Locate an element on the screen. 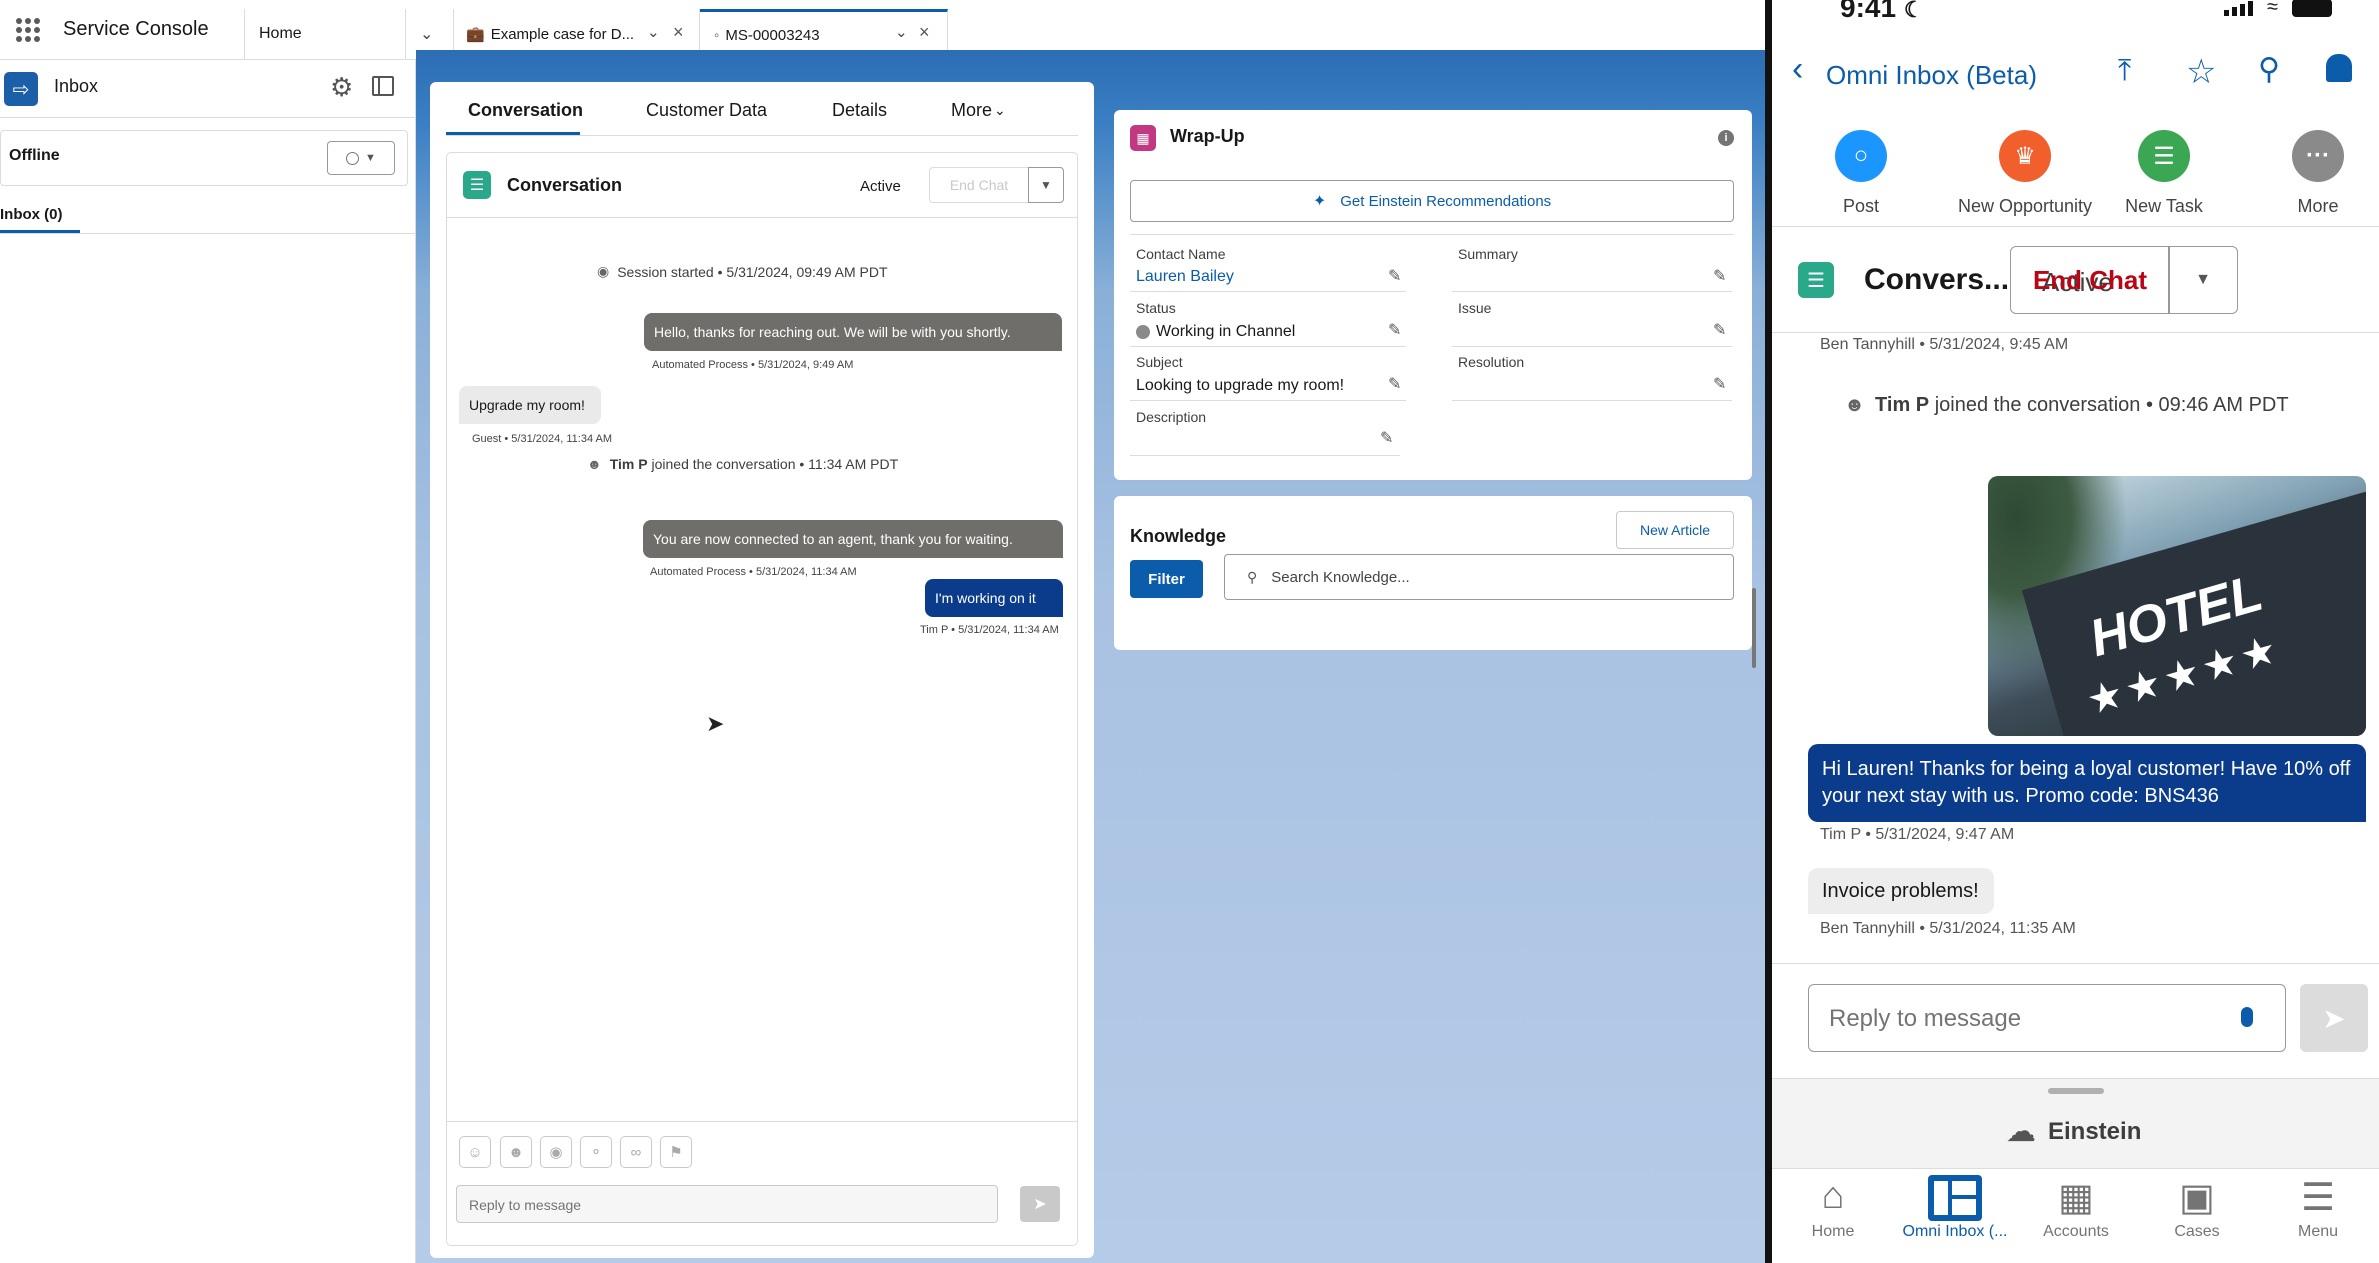  star-icon: ☆ is located at coordinates (2201, 72).